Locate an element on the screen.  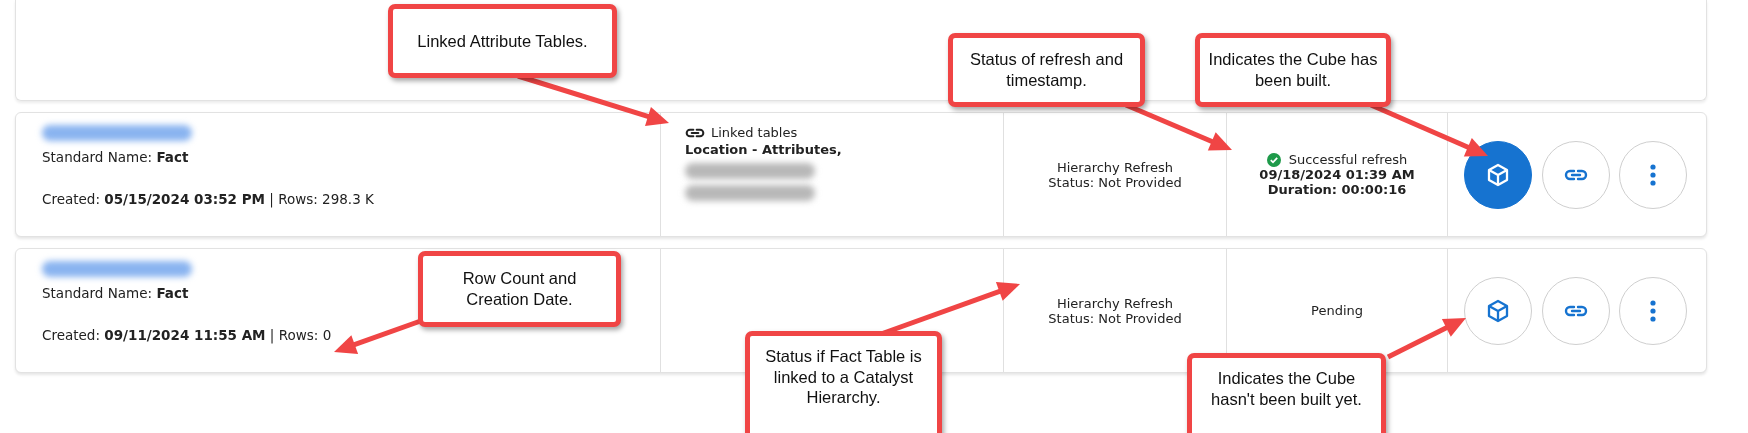
callout-note: Indicates the Cube has been built. is located at coordinates (1293, 70).